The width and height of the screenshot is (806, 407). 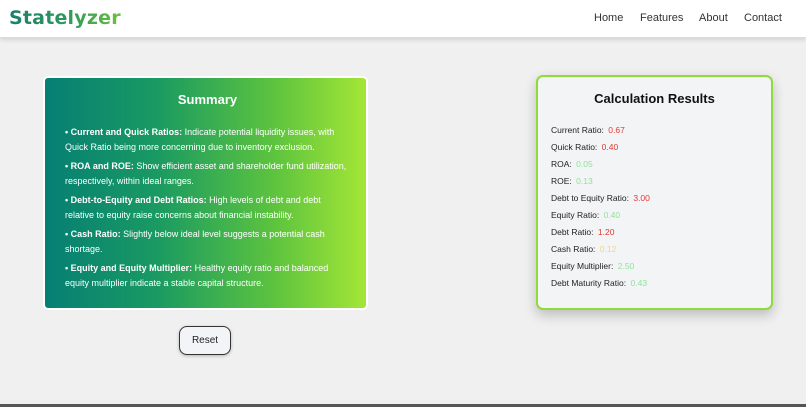 I want to click on app-logo: Statelyzer, so click(x=65, y=18).